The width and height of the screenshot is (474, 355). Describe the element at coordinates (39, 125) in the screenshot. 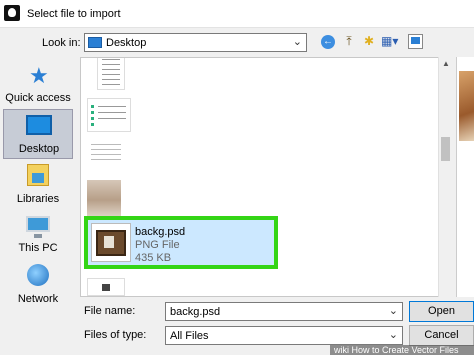

I see `desktop-icon` at that location.